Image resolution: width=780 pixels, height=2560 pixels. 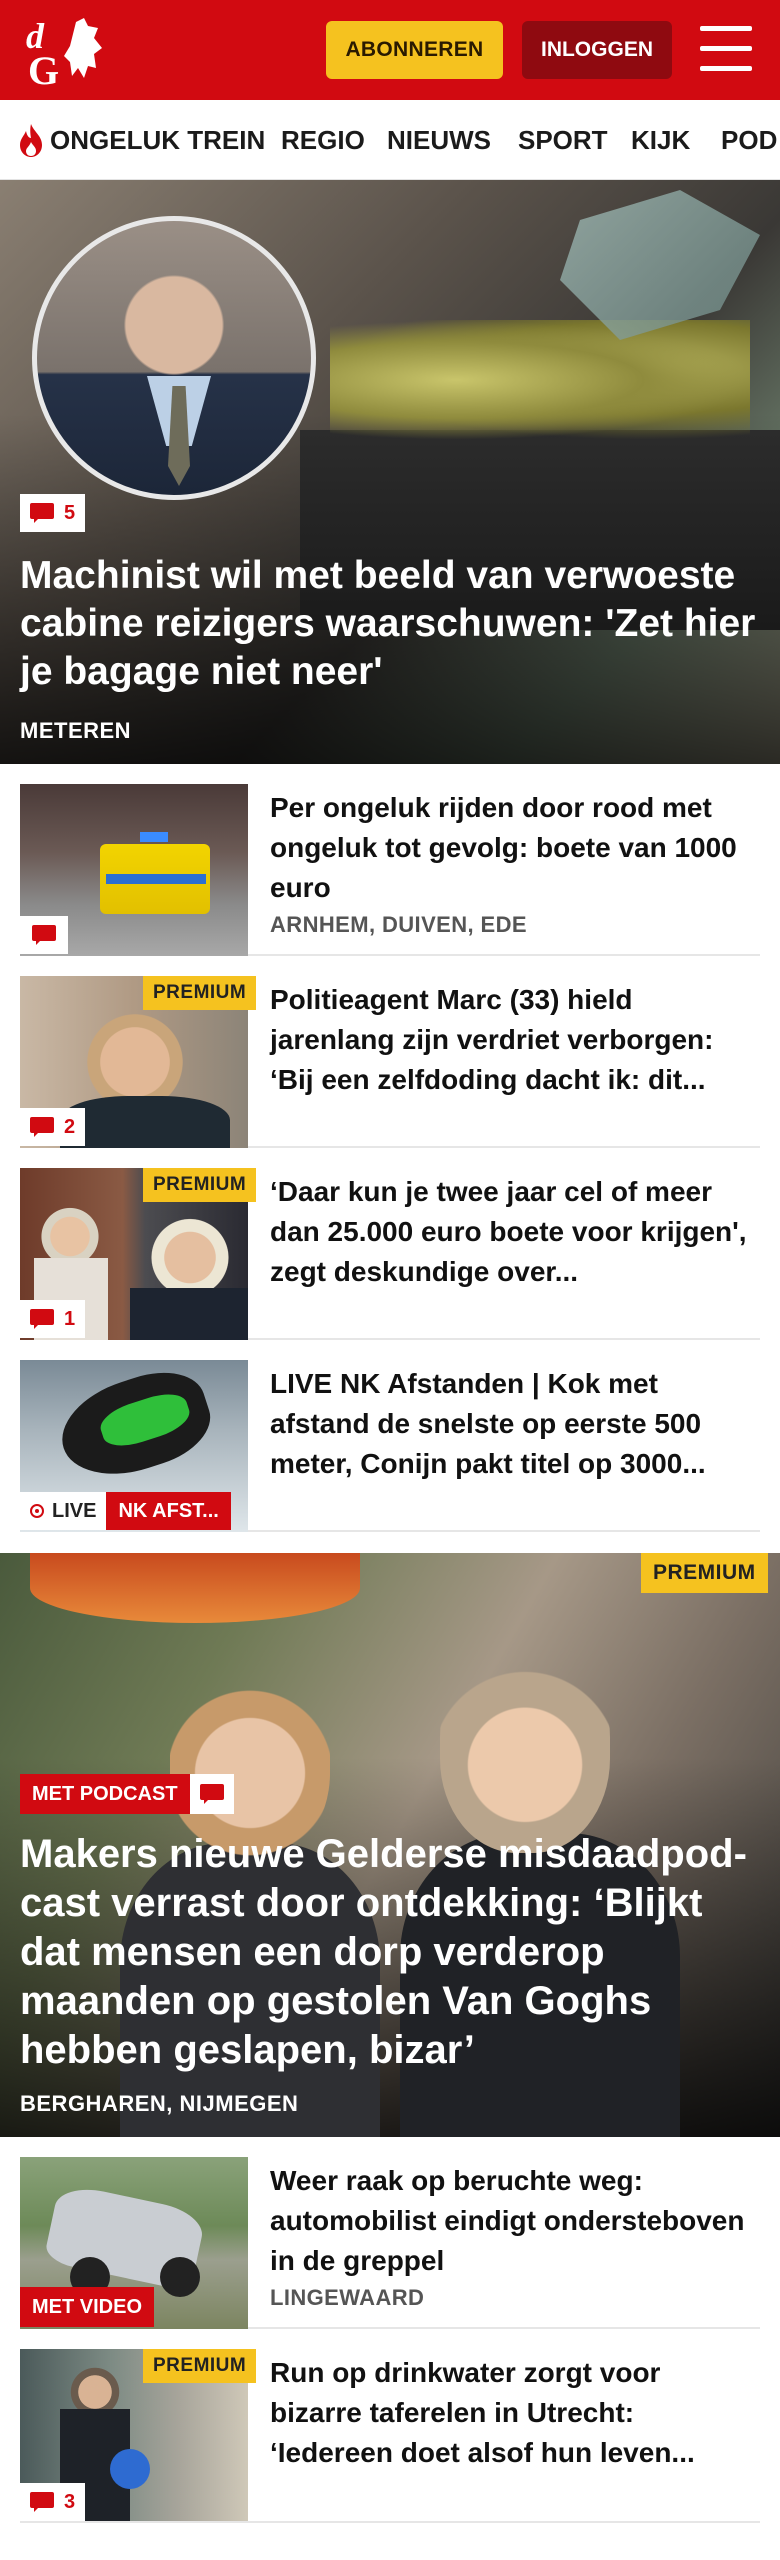 I want to click on comment-count-badge: 1, so click(x=53, y=1319).